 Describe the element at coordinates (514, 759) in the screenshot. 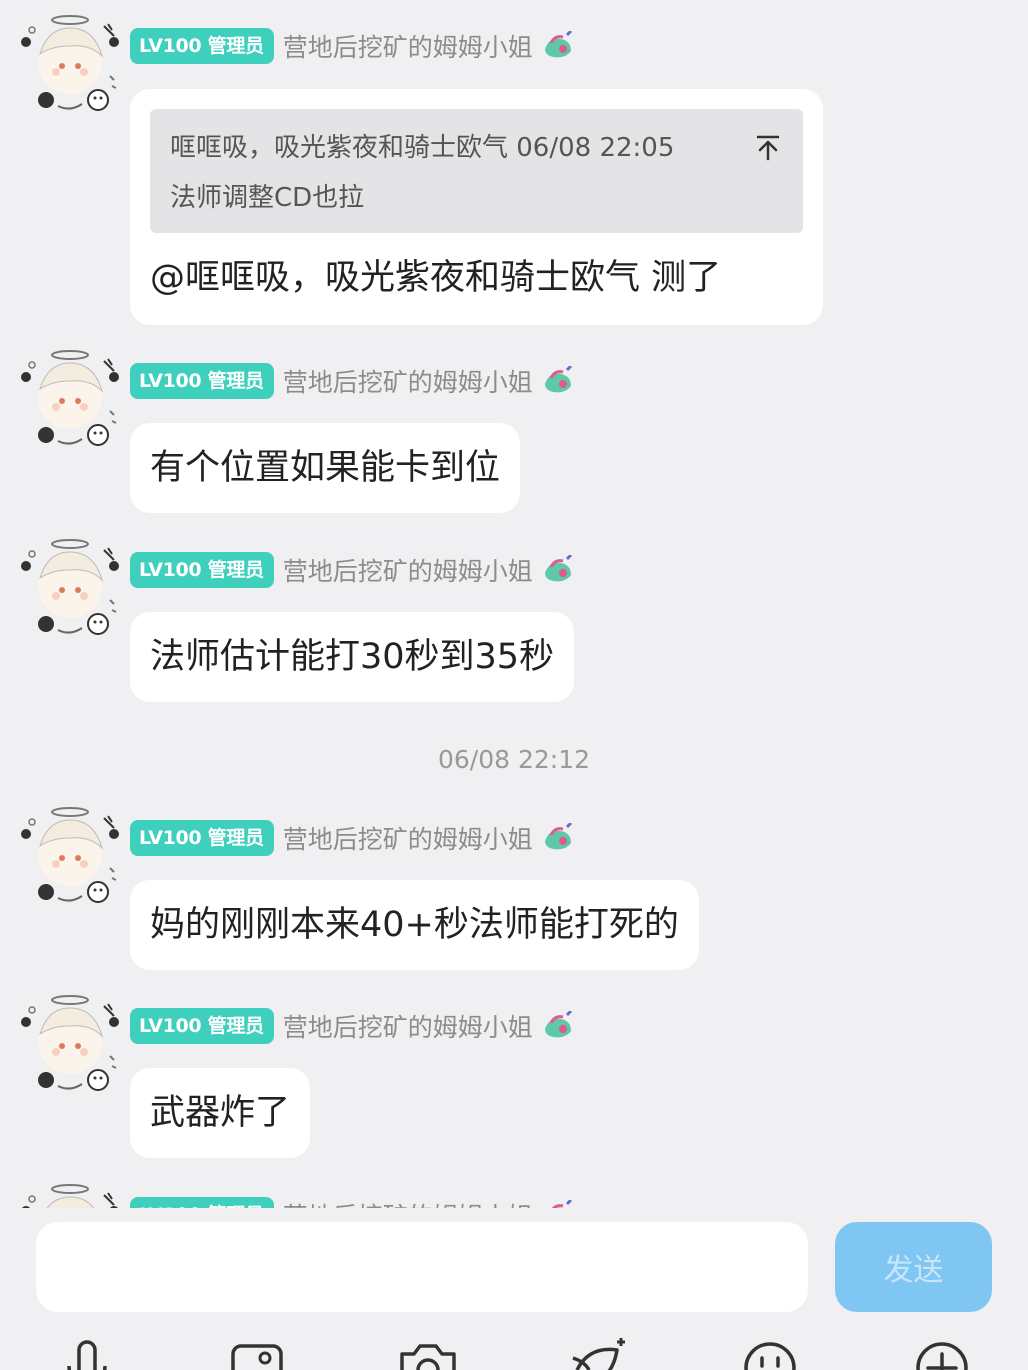

I see `timestamp-divider: 06/08 22:12` at that location.